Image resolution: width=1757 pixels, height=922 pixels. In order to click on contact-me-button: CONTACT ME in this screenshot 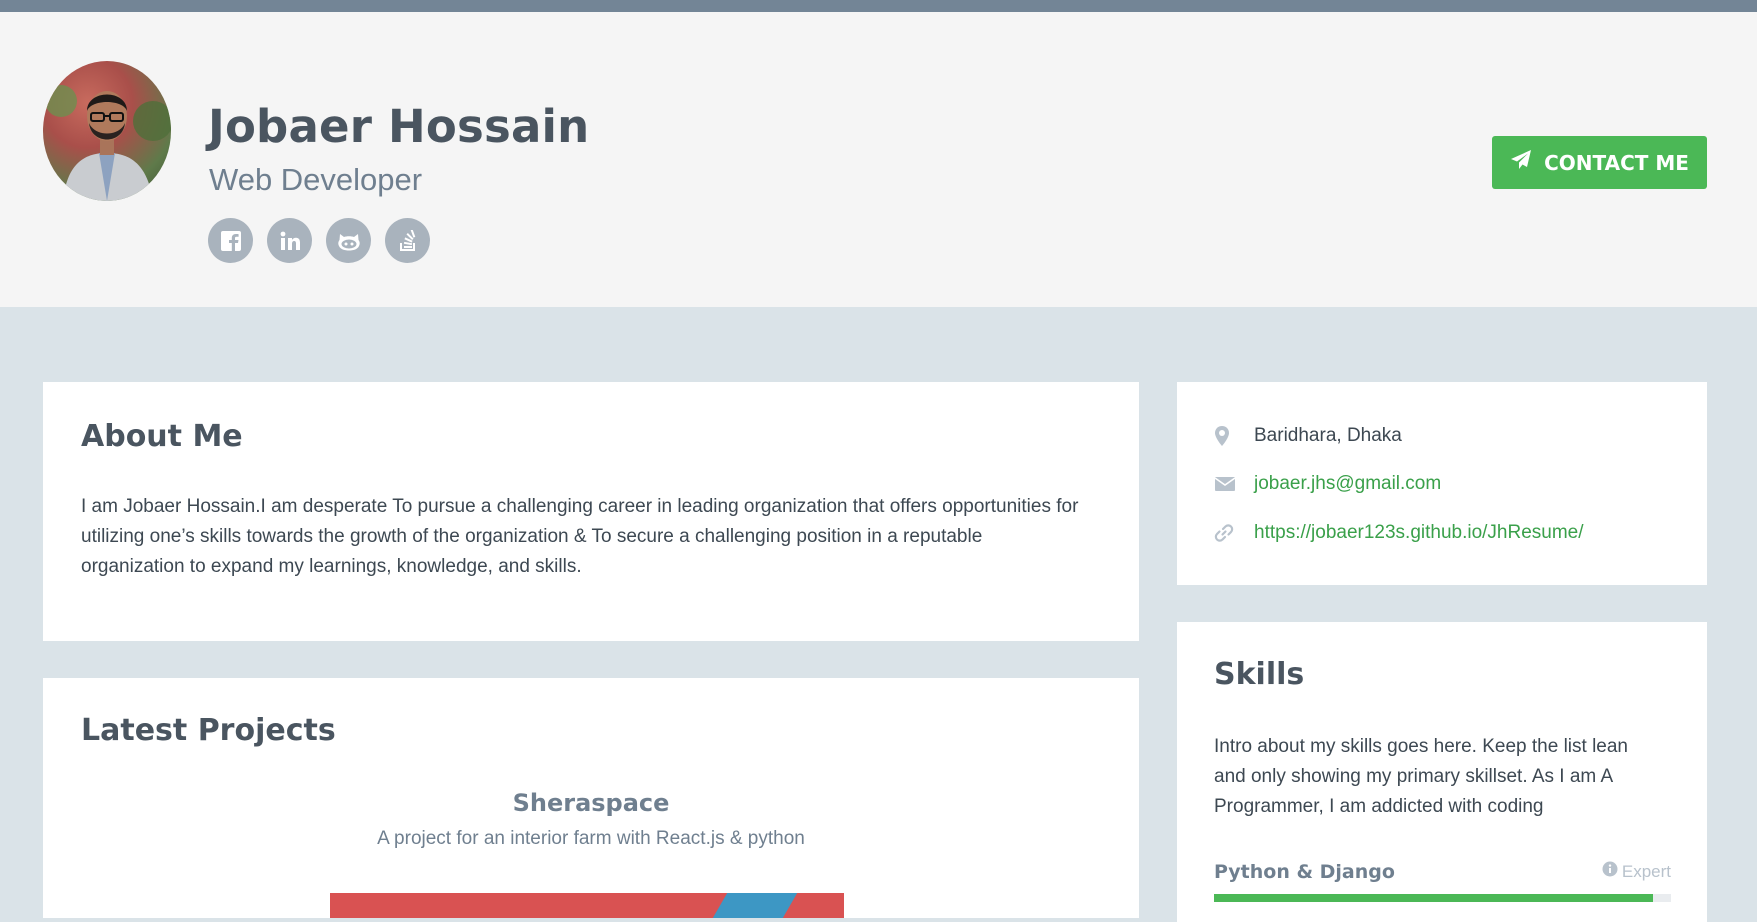, I will do `click(1599, 162)`.